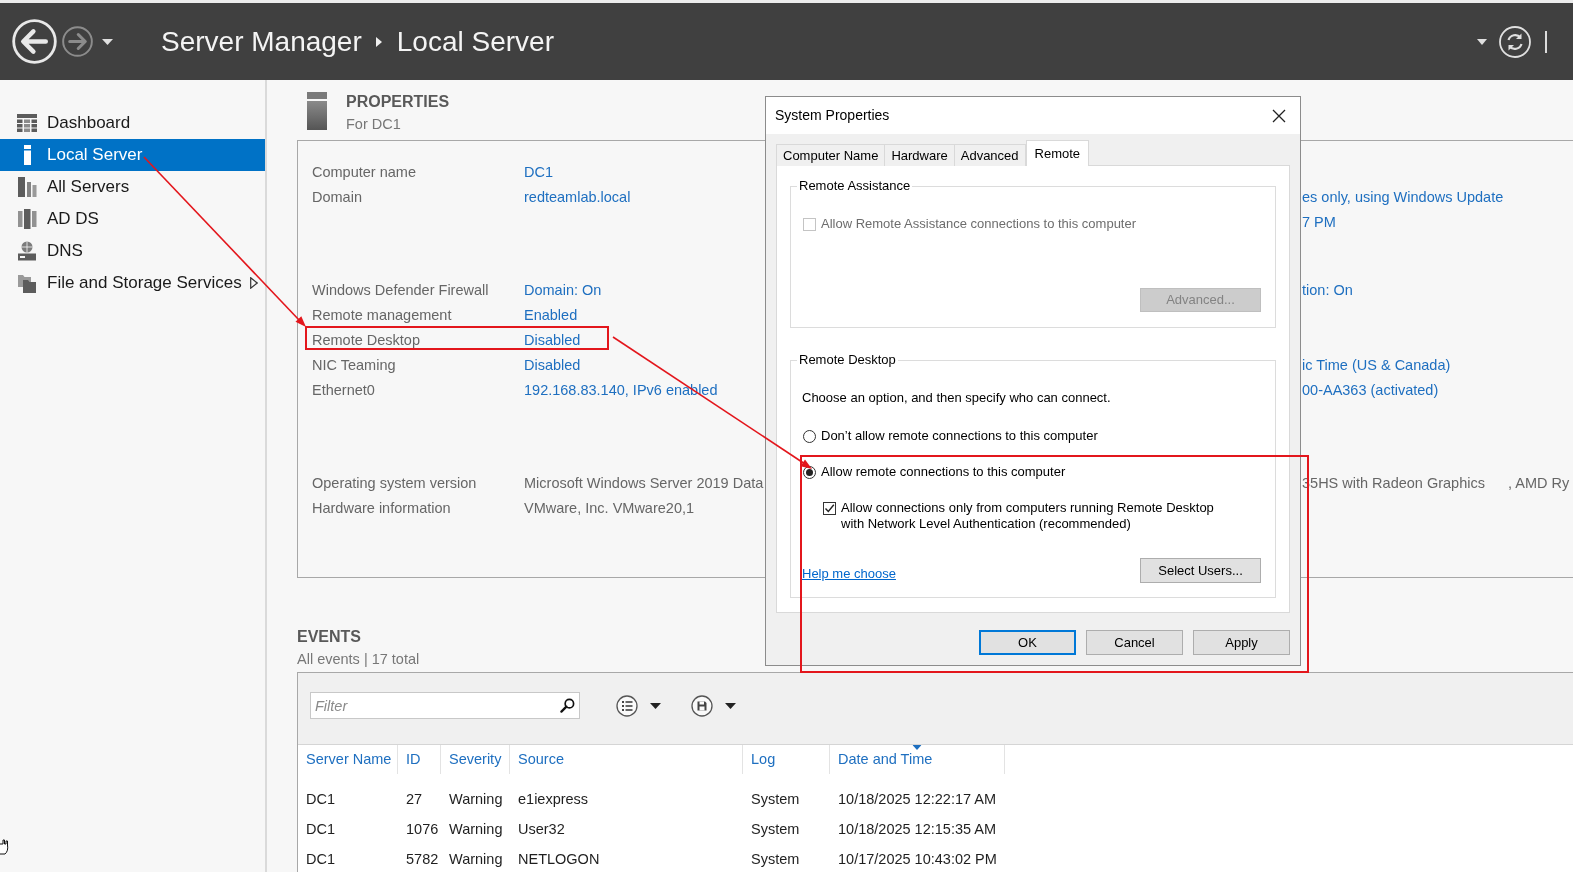 This screenshot has width=1573, height=872. Describe the element at coordinates (366, 340) in the screenshot. I see `property-label: Remote Desktop` at that location.